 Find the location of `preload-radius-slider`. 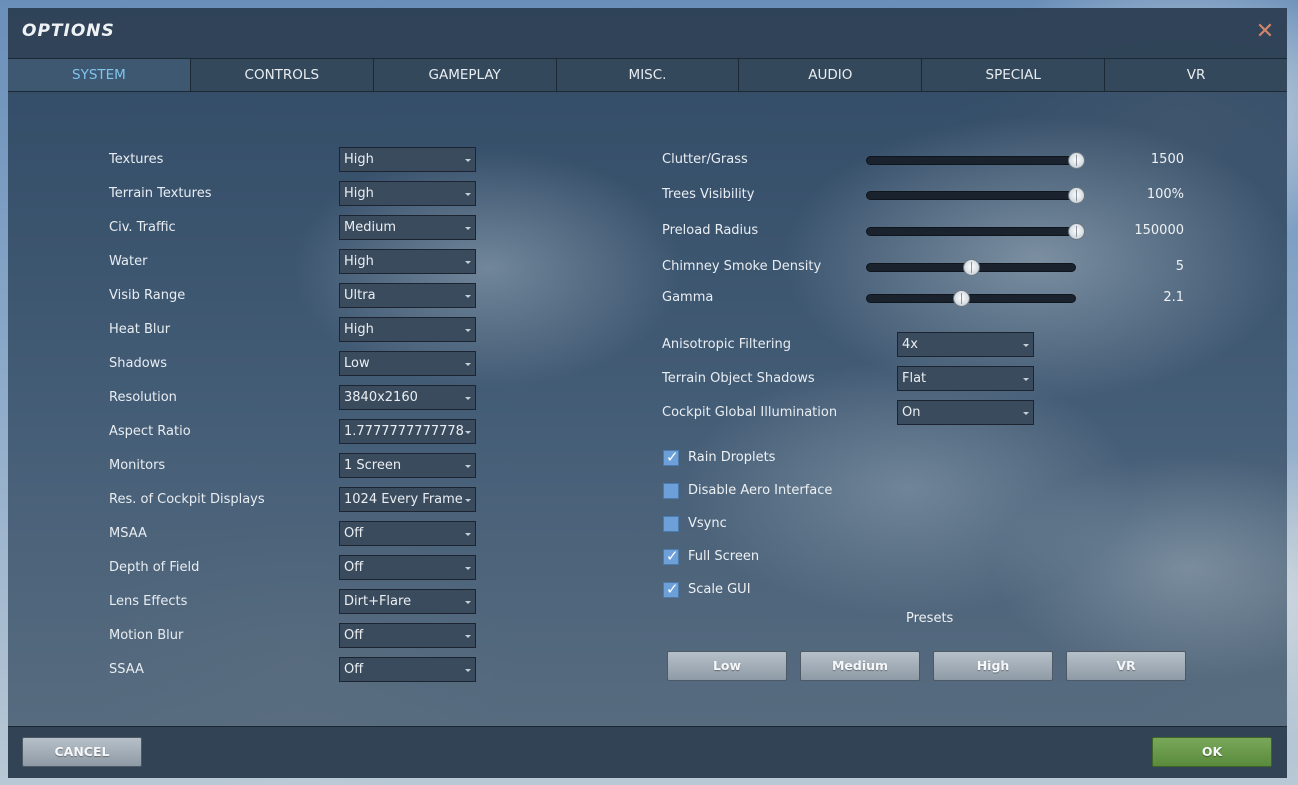

preload-radius-slider is located at coordinates (975, 231).